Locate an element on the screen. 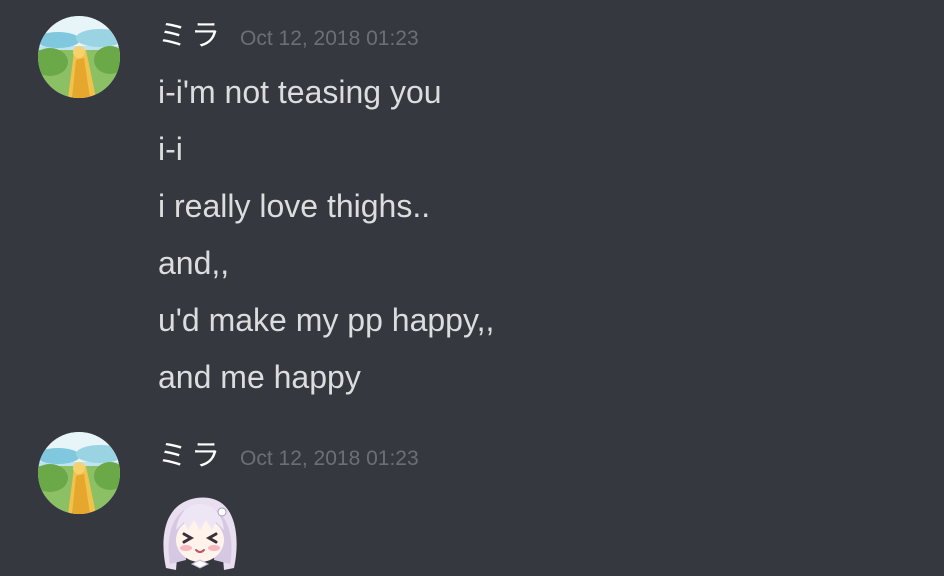  message-line: and,, is located at coordinates (194, 263).